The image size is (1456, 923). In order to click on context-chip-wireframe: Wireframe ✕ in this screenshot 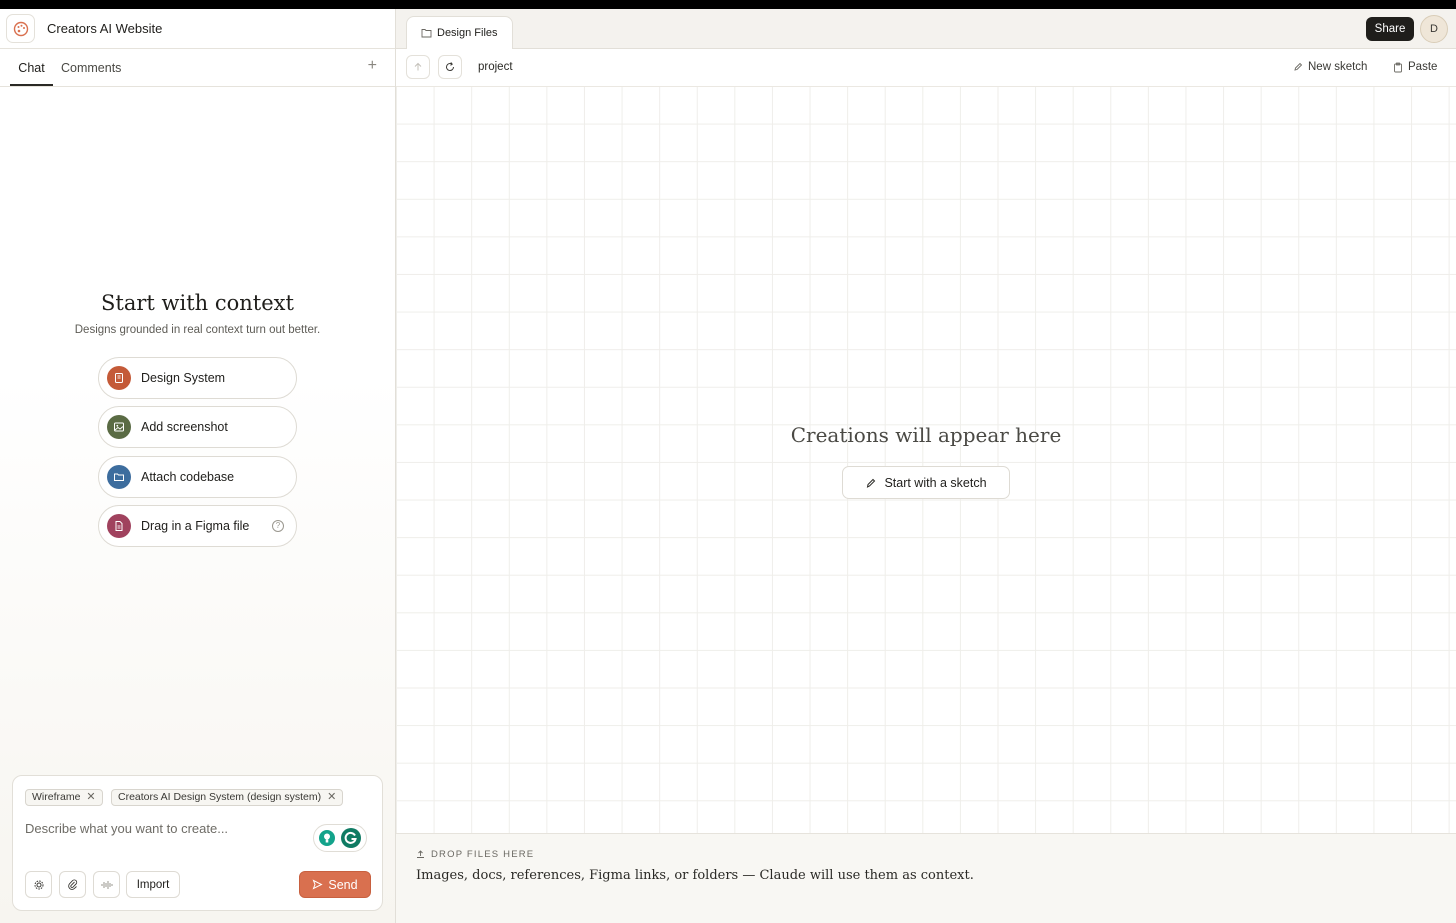, I will do `click(64, 797)`.